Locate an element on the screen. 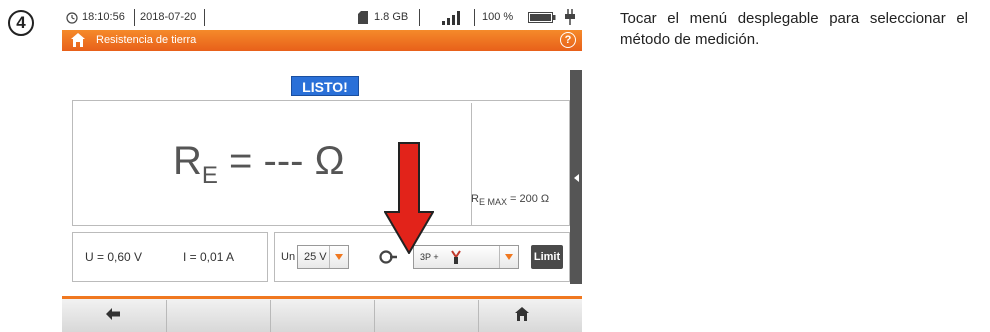 The width and height of the screenshot is (990, 332). title-bar: Resistencia de tierra ? is located at coordinates (322, 40).